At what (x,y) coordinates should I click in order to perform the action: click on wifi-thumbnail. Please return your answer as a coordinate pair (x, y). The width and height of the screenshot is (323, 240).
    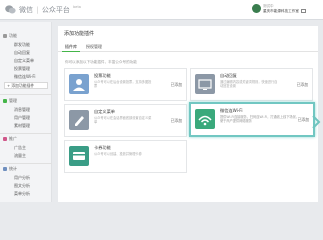
    Looking at the image, I should click on (205, 119).